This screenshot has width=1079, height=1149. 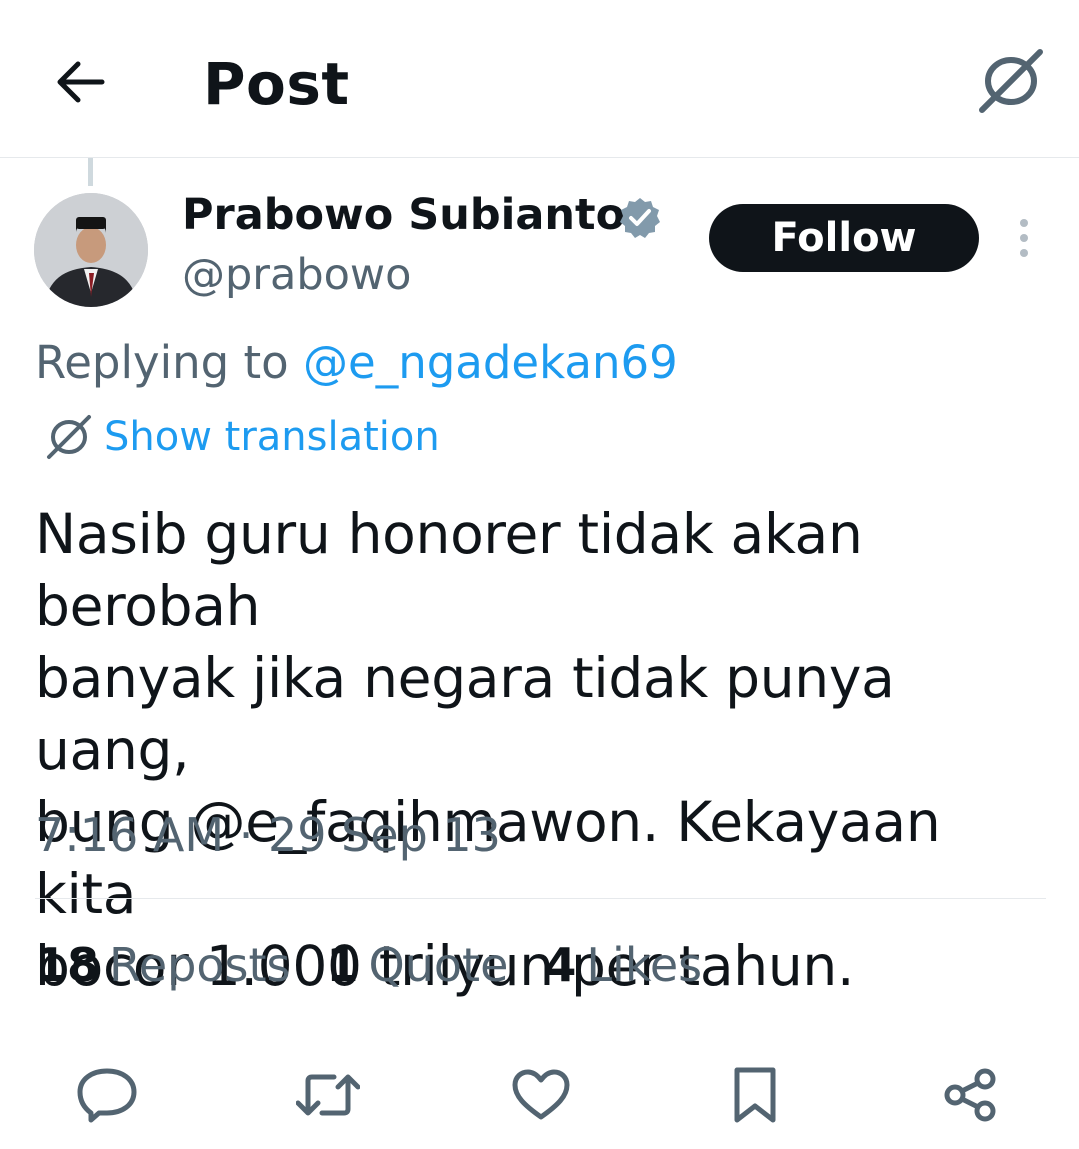 I want to click on like-icon, so click(x=541, y=1094).